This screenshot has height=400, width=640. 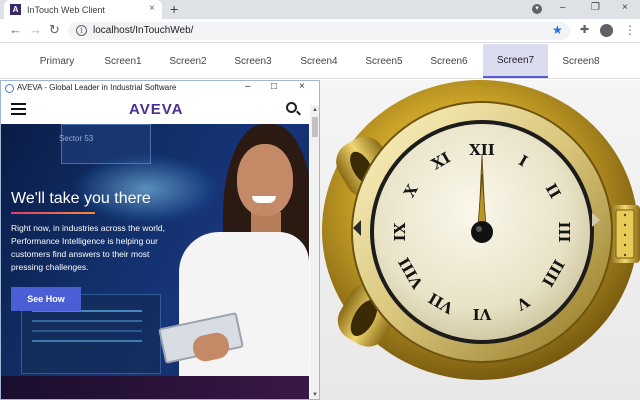 I want to click on numeral-vi: VI, so click(x=483, y=314).